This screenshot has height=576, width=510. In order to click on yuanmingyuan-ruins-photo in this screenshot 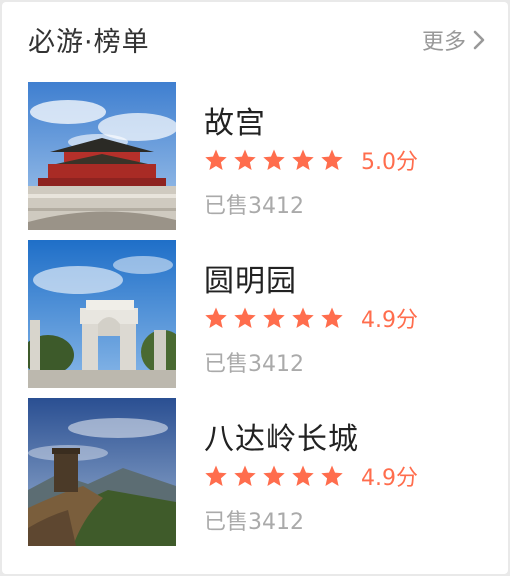, I will do `click(102, 314)`.